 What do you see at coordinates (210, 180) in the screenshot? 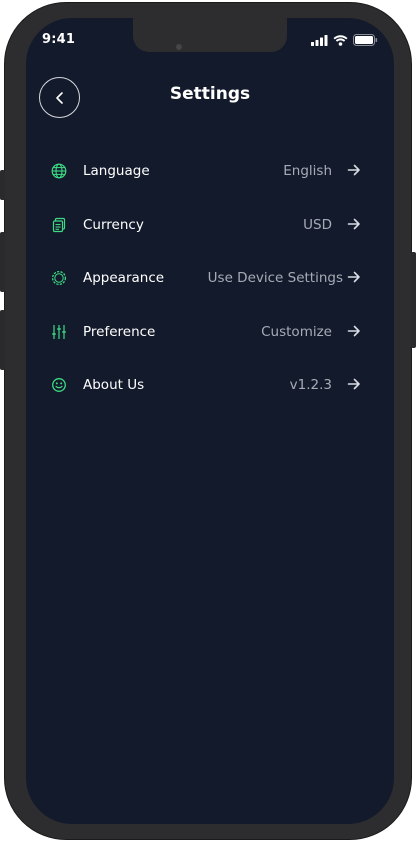
I see `settings-row-language: Language English` at bounding box center [210, 180].